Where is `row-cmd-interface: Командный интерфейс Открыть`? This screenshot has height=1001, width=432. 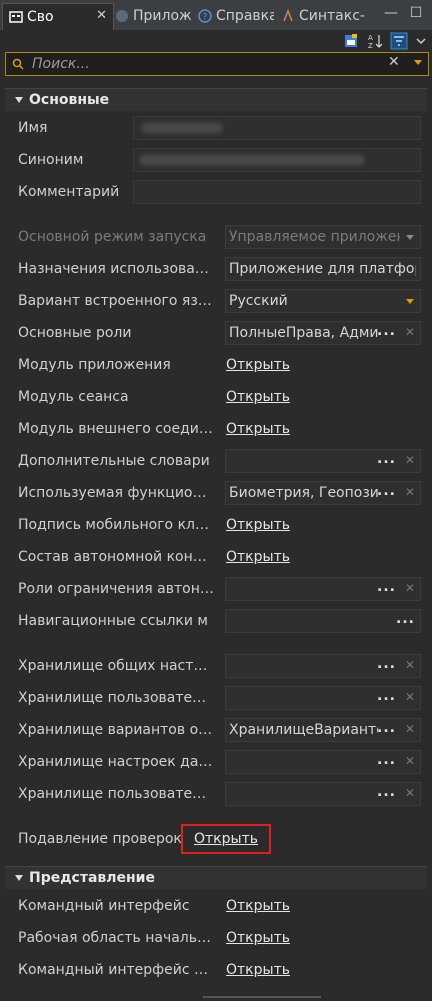 row-cmd-interface: Командный интерфейс Открыть is located at coordinates (216, 906).